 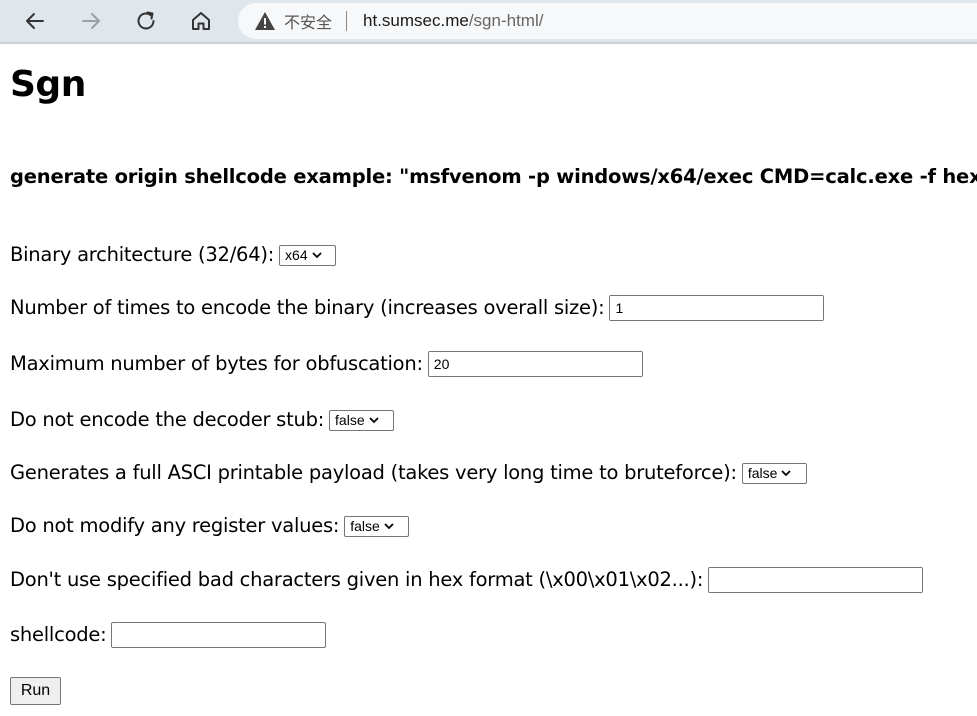 I want to click on badchars-input, so click(x=816, y=580).